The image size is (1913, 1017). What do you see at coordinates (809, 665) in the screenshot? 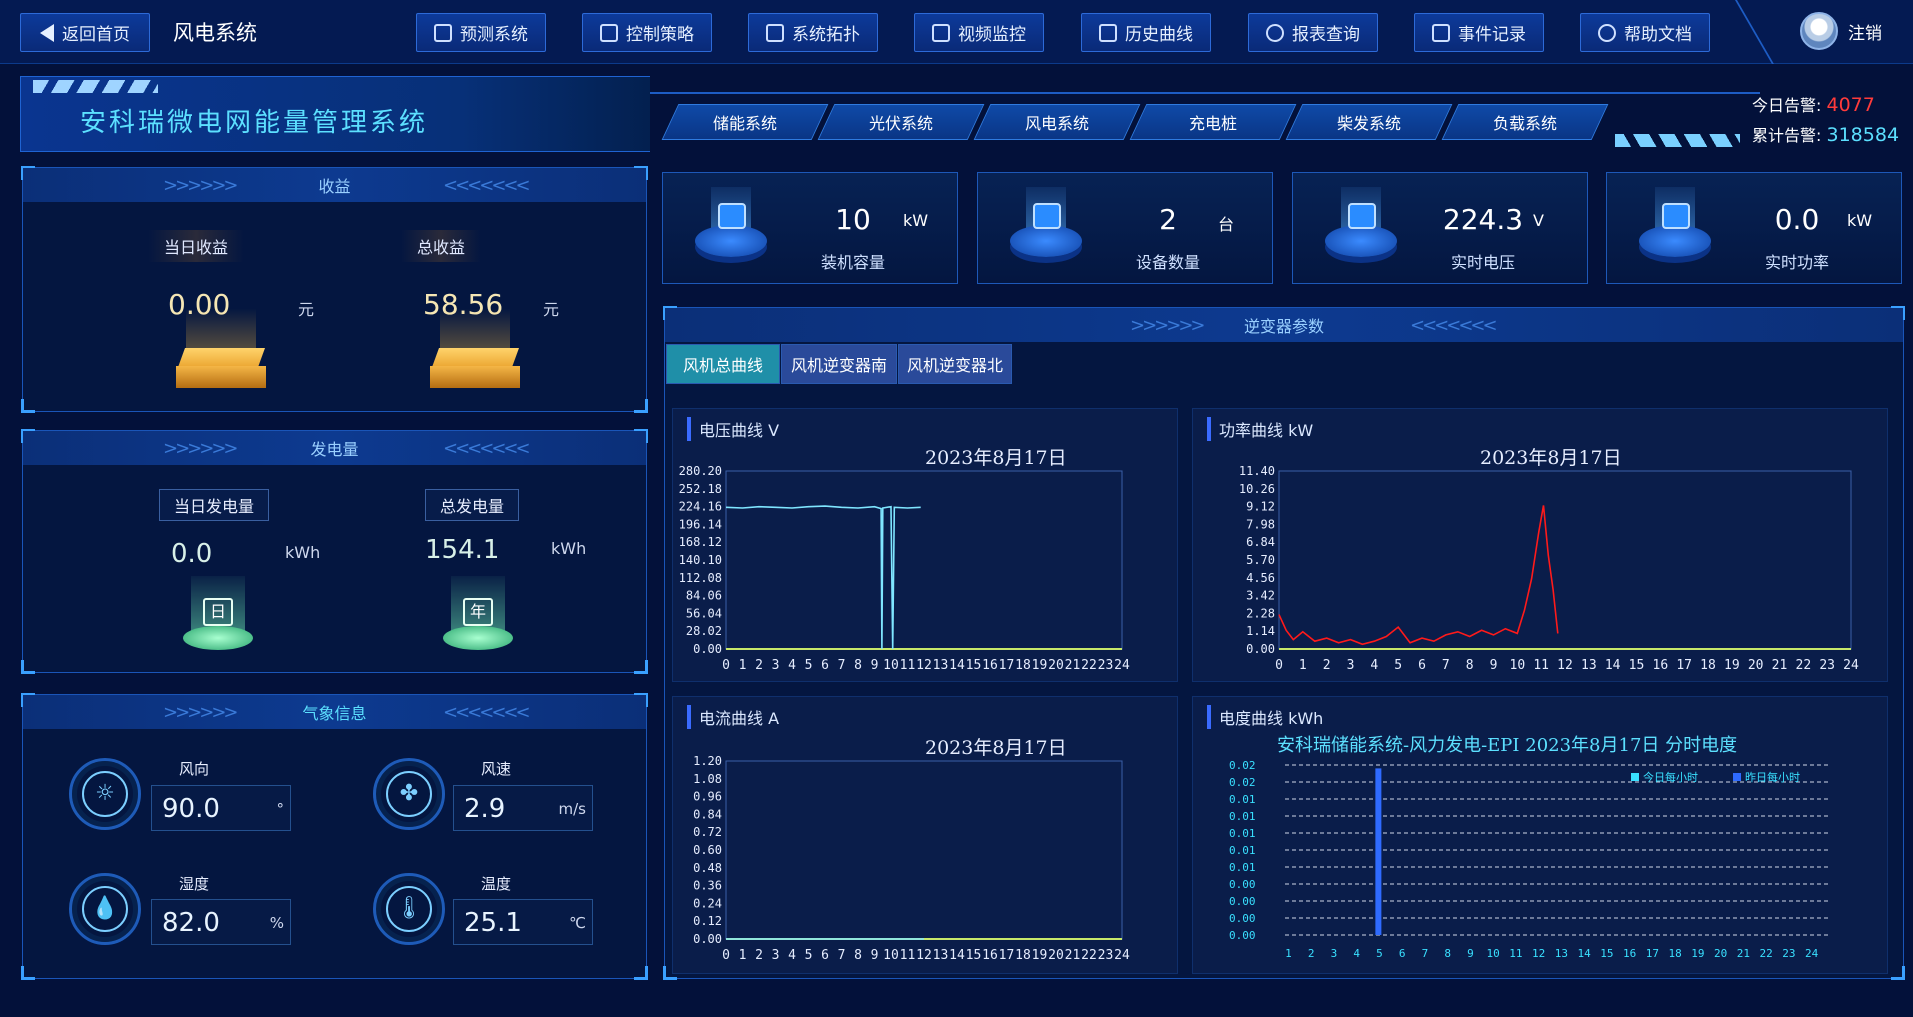
I see `x-tick-label: 5` at bounding box center [809, 665].